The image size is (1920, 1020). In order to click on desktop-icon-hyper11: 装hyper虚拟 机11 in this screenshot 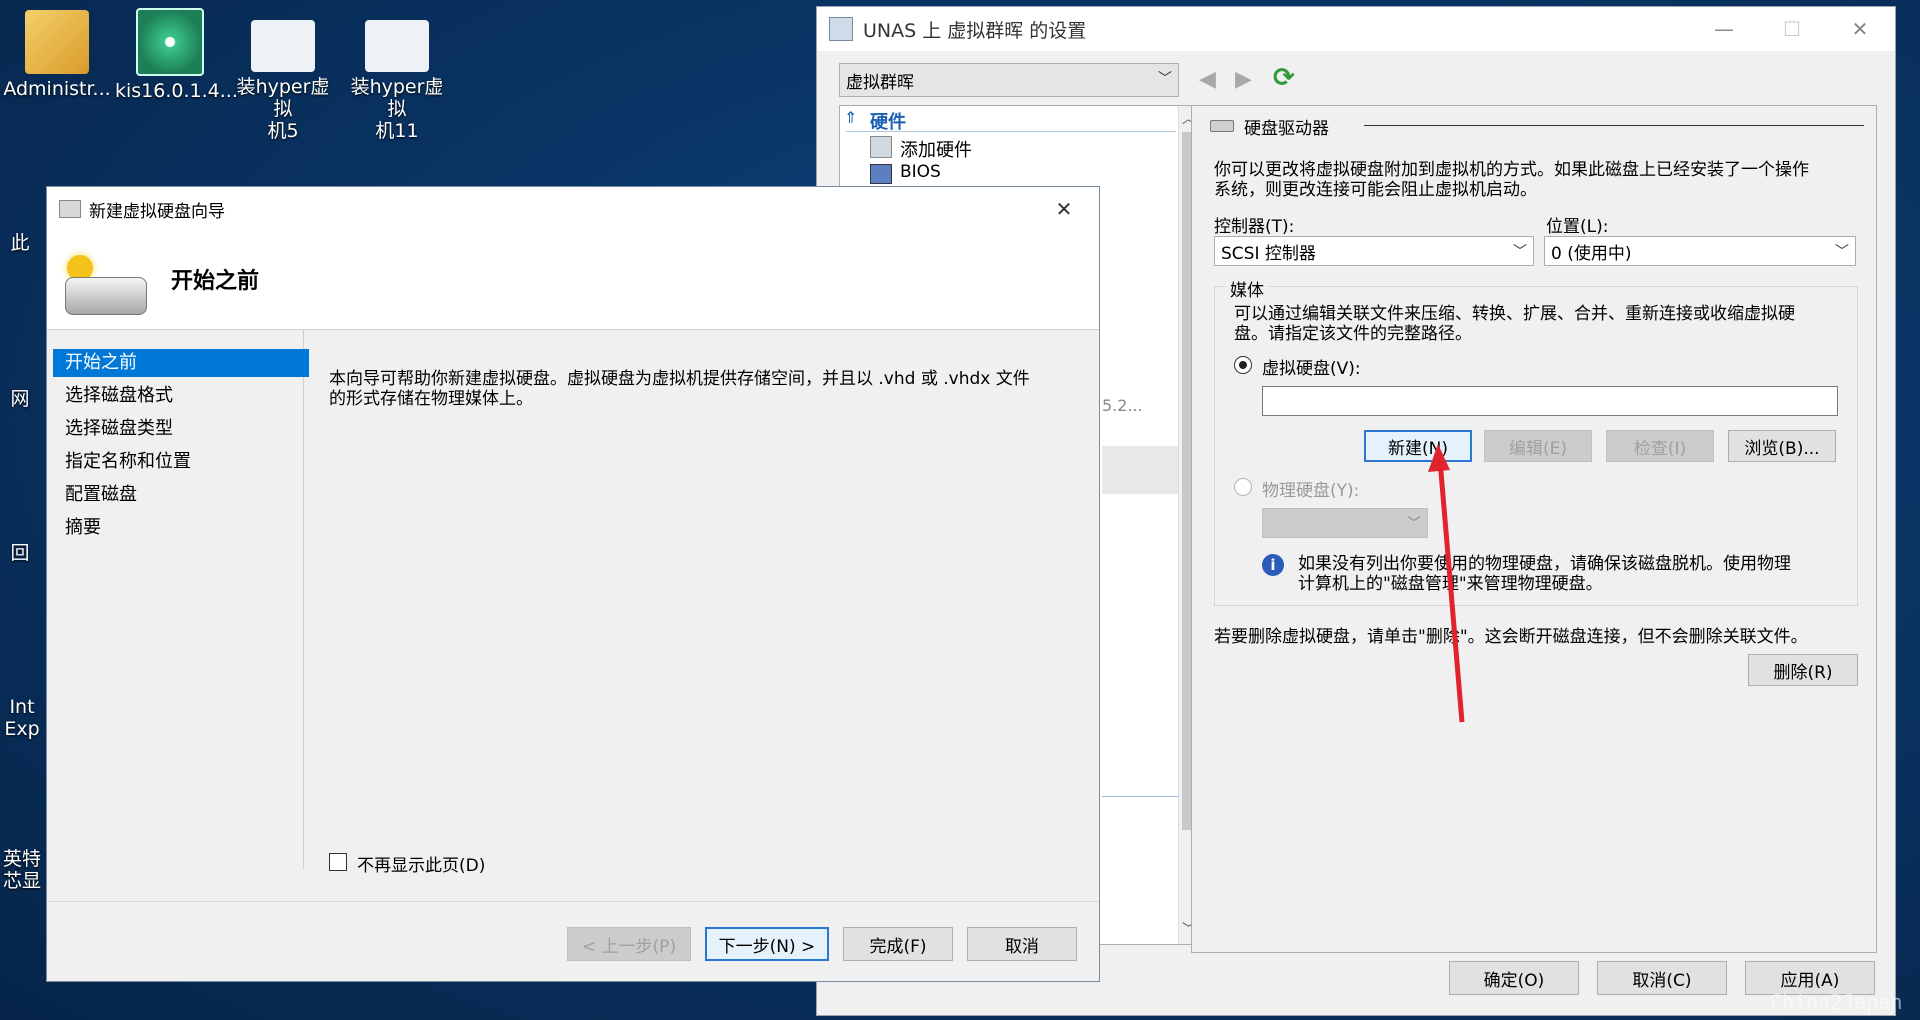, I will do `click(397, 81)`.